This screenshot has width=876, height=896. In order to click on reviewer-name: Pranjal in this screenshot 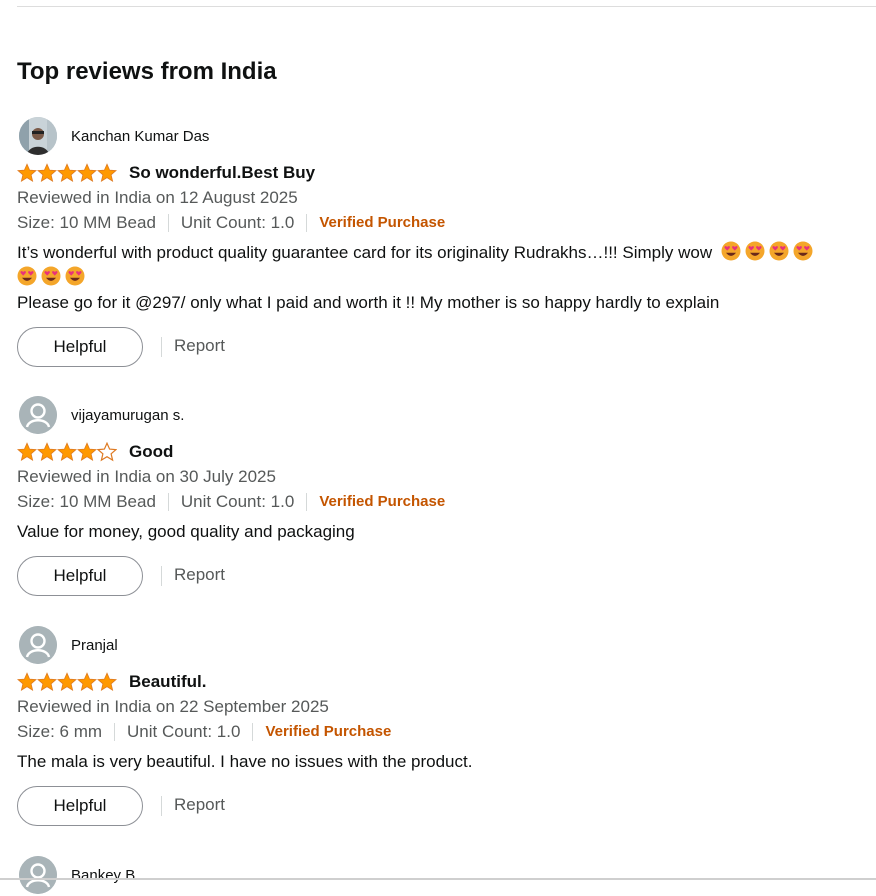, I will do `click(94, 646)`.